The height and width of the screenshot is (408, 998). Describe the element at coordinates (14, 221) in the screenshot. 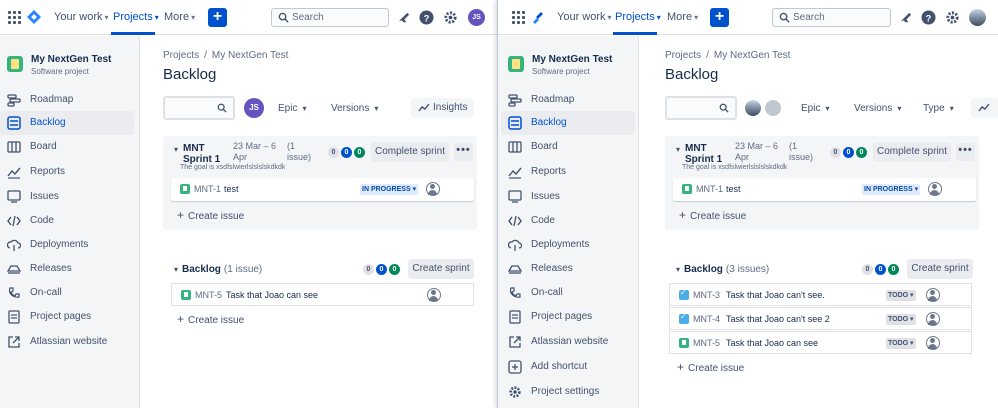

I see `code-icon` at that location.